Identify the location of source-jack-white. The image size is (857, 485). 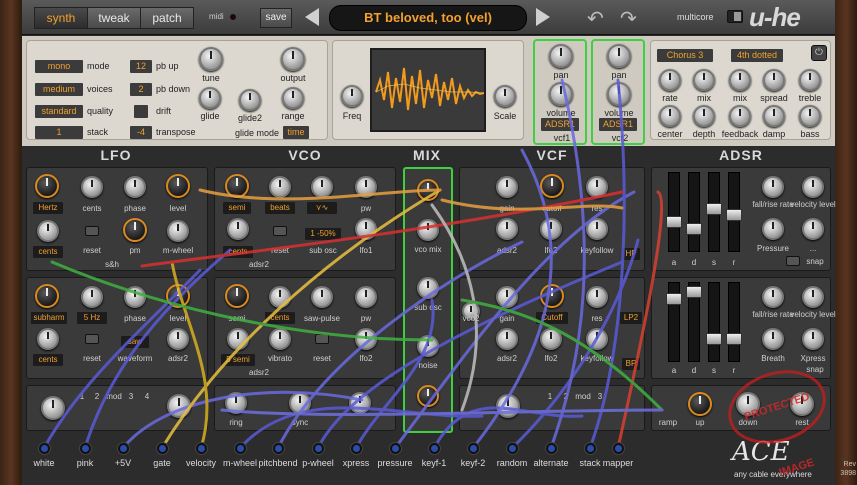
(44, 448).